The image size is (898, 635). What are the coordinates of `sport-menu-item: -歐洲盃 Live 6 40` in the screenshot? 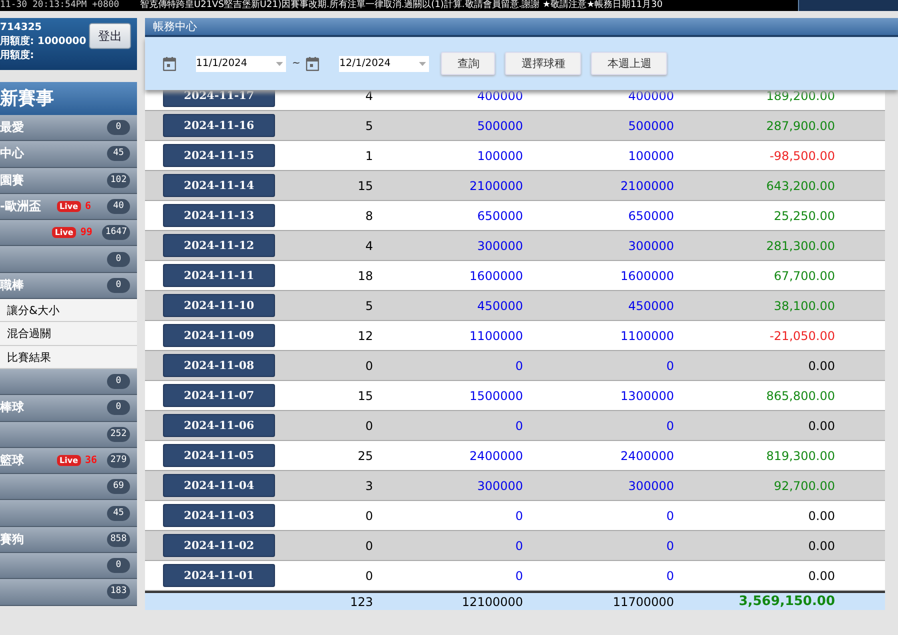 It's located at (68, 207).